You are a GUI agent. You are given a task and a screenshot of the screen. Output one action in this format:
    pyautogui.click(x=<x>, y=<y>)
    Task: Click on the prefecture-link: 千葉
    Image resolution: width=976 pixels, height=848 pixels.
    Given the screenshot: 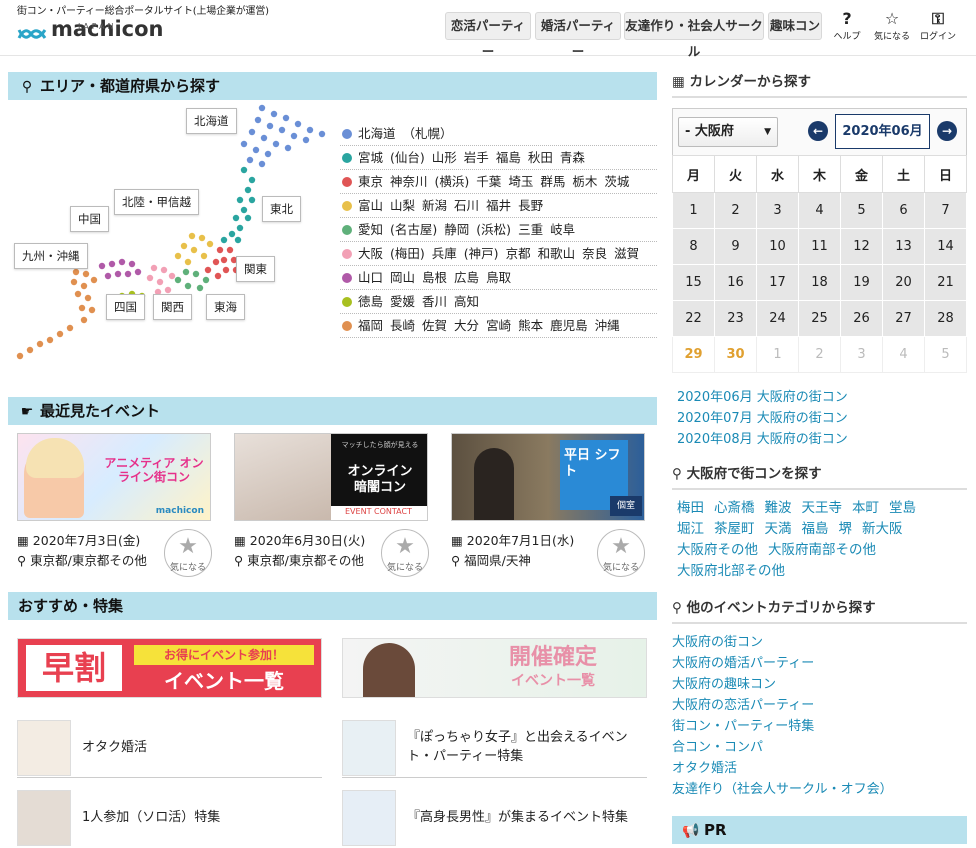 What is the action you would take?
    pyautogui.click(x=488, y=181)
    